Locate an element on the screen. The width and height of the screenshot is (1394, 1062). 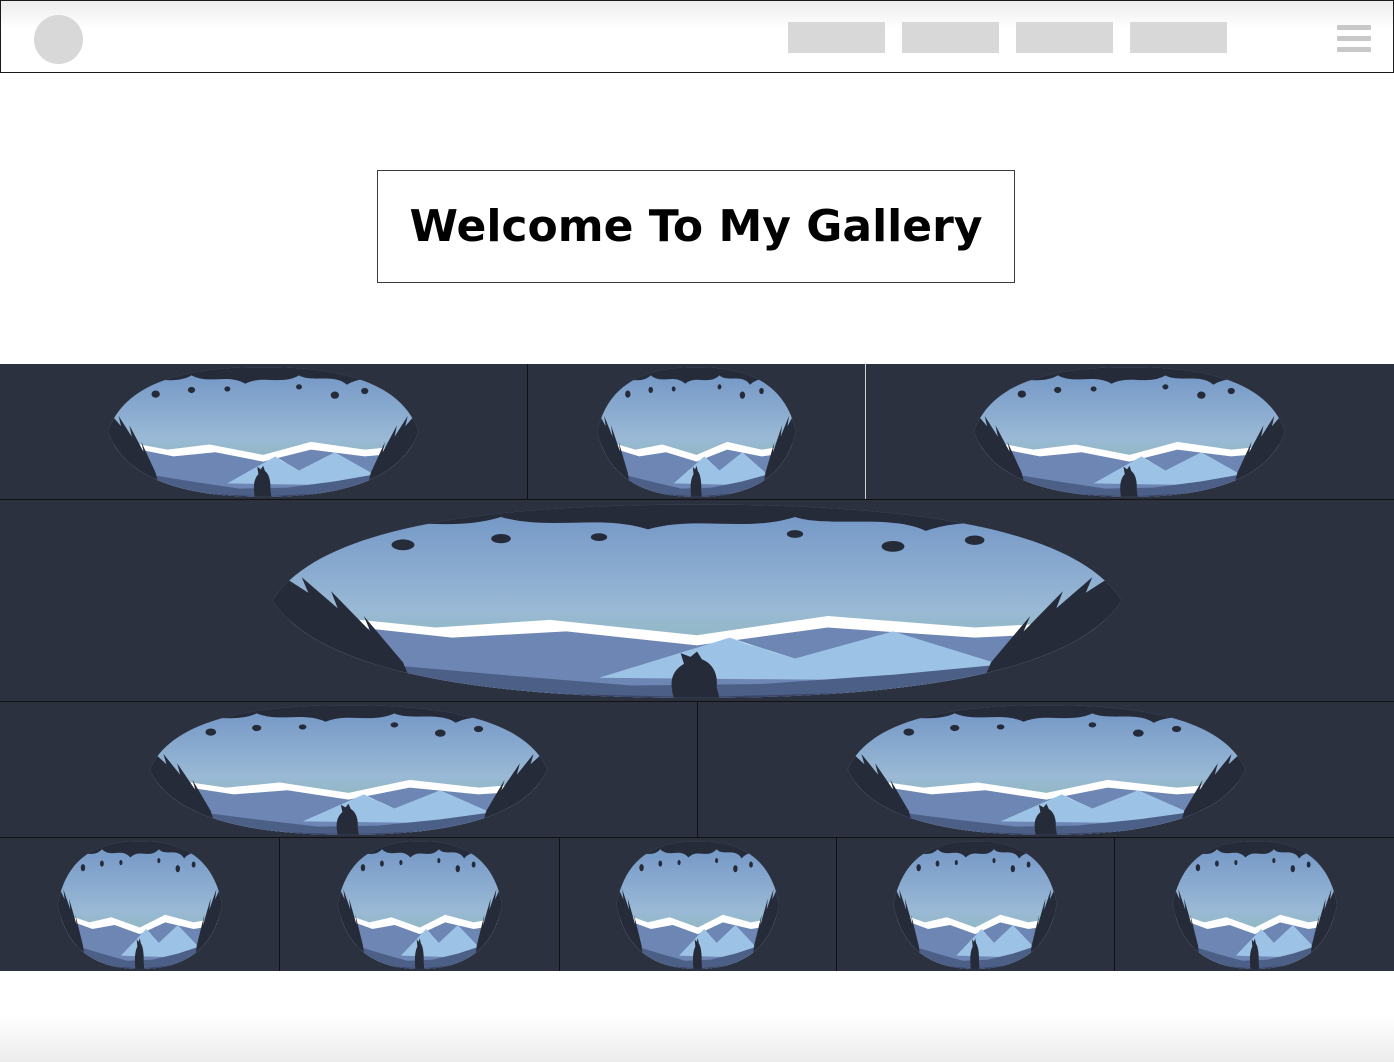
top-navbar is located at coordinates (697, 36).